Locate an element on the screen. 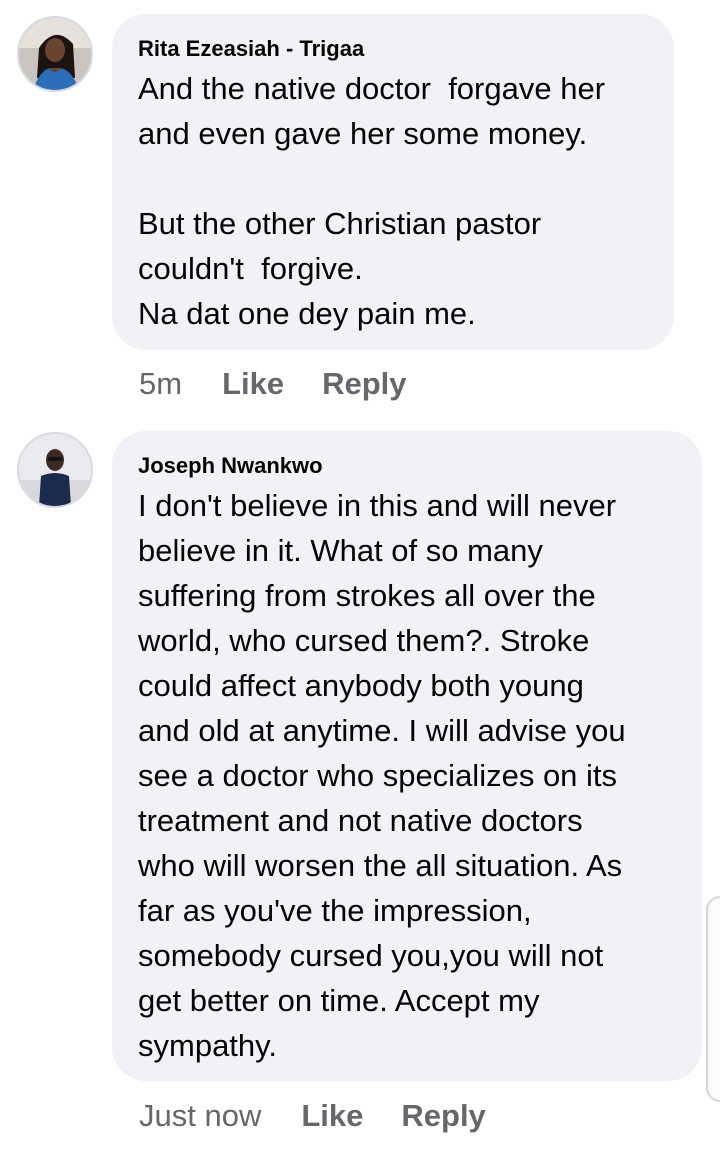 Image resolution: width=720 pixels, height=1154 pixels. comment-author: Joseph Nwankwo is located at coordinates (407, 466).